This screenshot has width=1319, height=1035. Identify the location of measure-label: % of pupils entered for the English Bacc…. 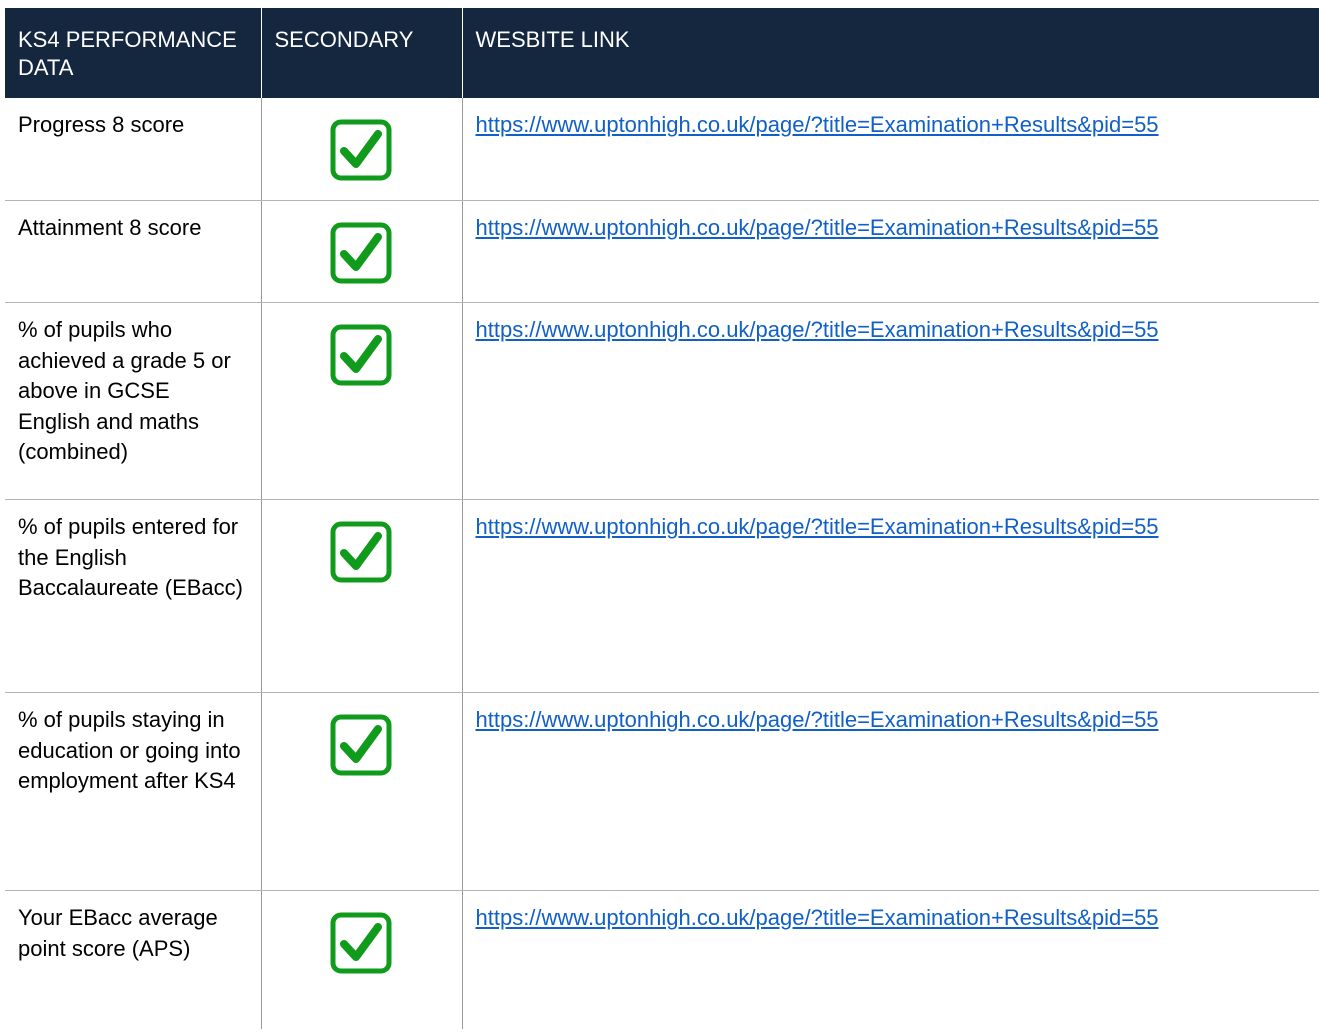
(133, 596).